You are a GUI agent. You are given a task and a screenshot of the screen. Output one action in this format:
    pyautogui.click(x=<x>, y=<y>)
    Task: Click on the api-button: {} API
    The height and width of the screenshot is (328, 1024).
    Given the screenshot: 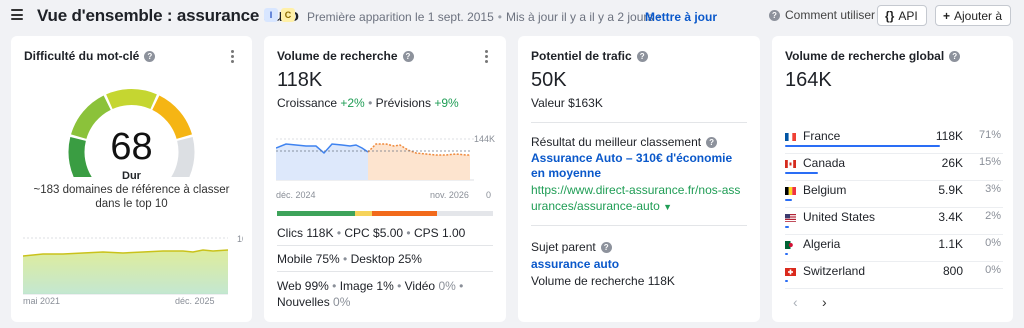 What is the action you would take?
    pyautogui.click(x=902, y=15)
    